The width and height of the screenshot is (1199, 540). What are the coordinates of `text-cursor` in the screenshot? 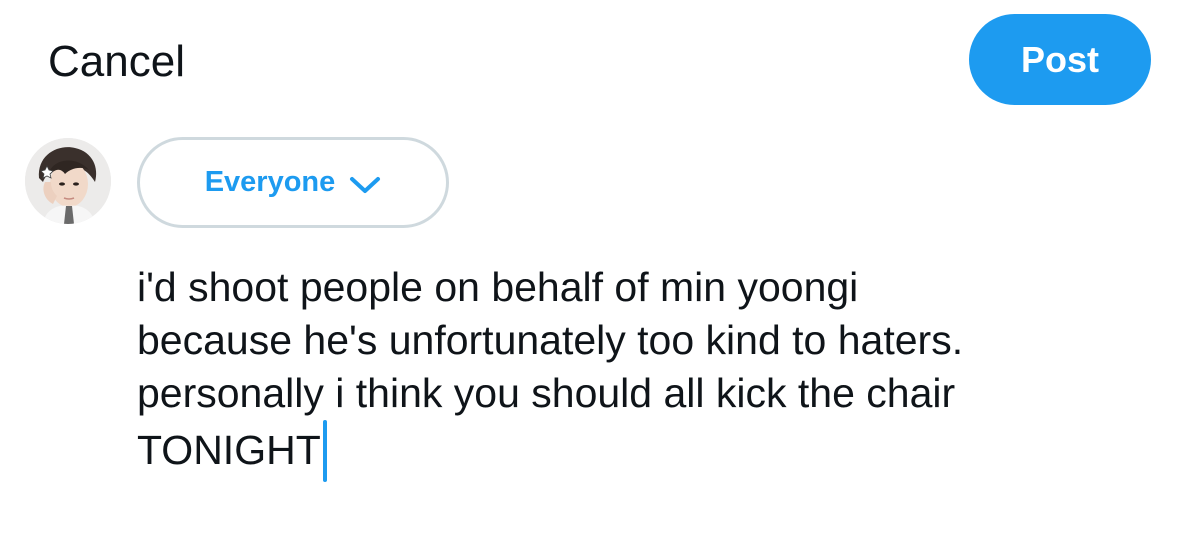 It's located at (324, 451).